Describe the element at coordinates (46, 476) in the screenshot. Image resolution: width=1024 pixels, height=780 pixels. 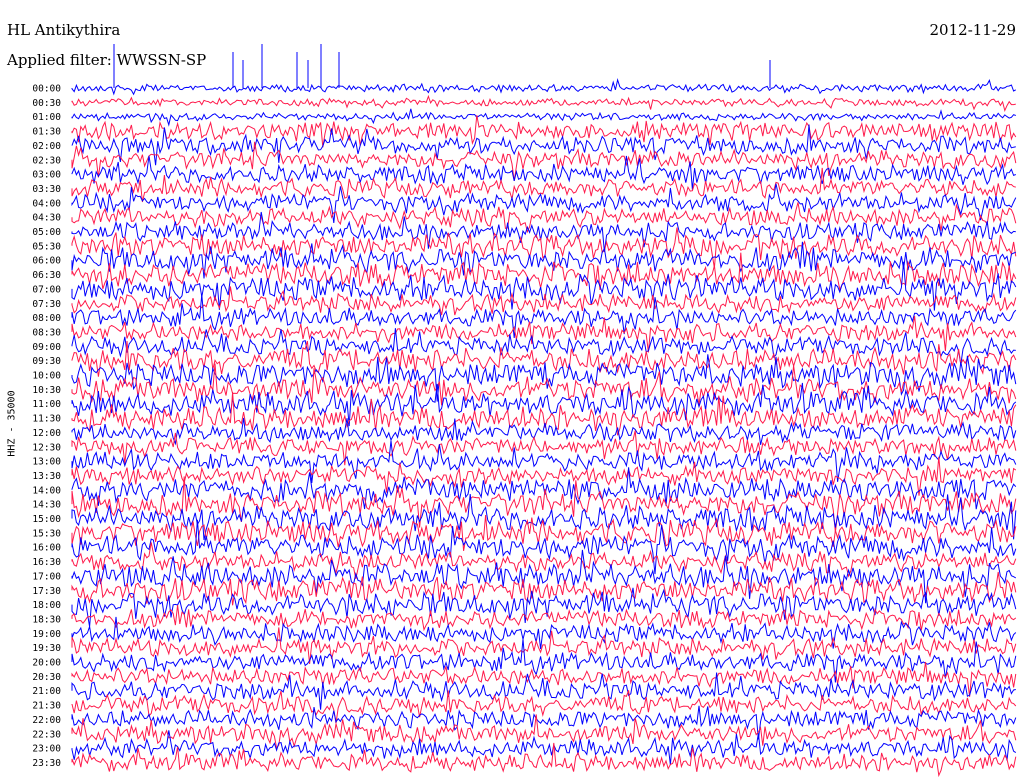
I see `time-tick-label: 13:30` at that location.